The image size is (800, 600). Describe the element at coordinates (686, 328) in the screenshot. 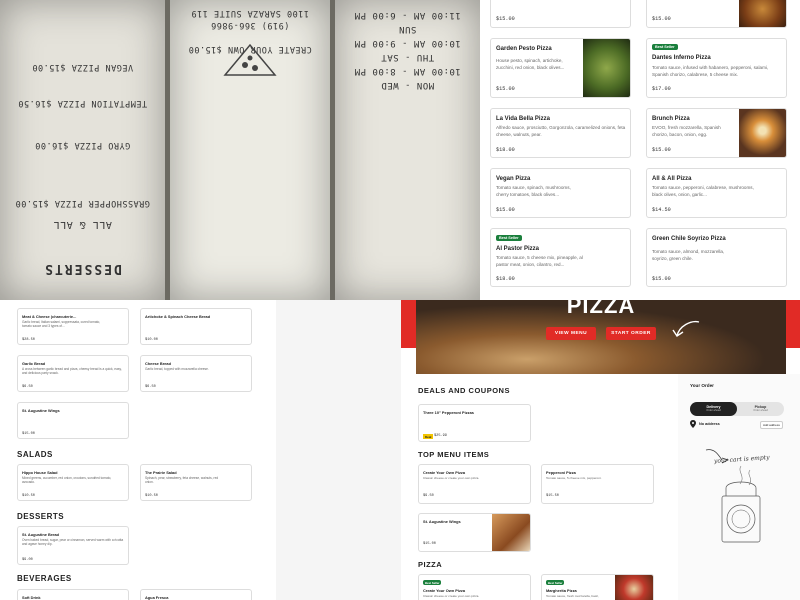

I see `arrow-doodle-icon` at that location.